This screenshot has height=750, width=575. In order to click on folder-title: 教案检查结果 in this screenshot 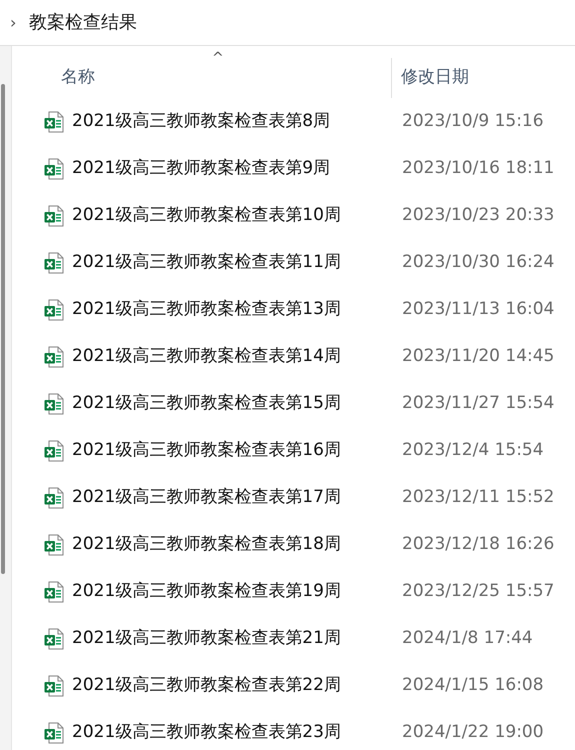, I will do `click(83, 23)`.